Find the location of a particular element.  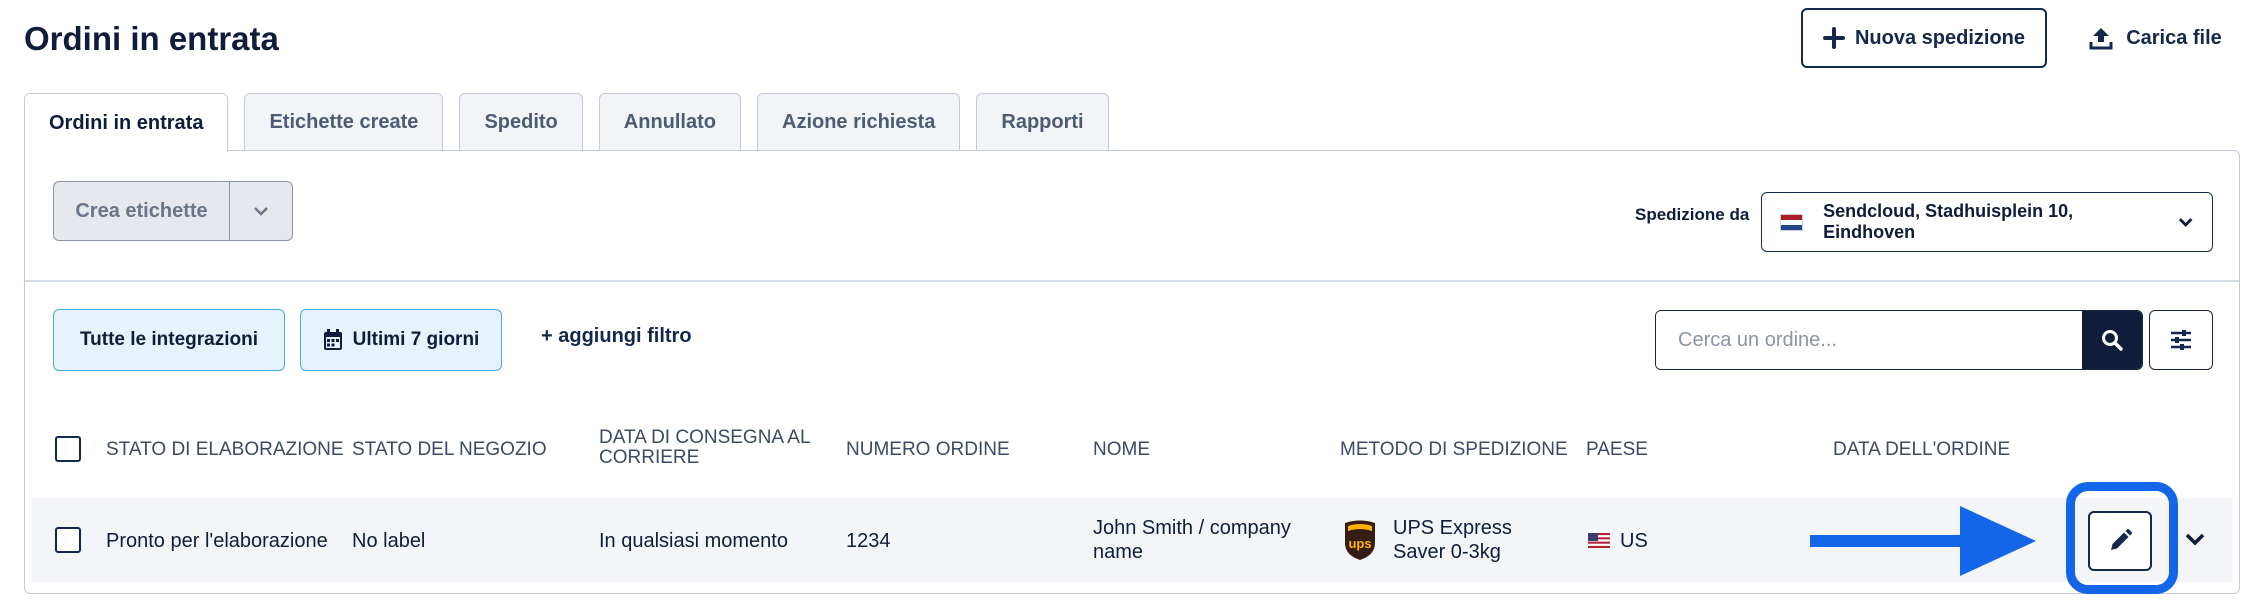

edit-order-button is located at coordinates (2120, 541).